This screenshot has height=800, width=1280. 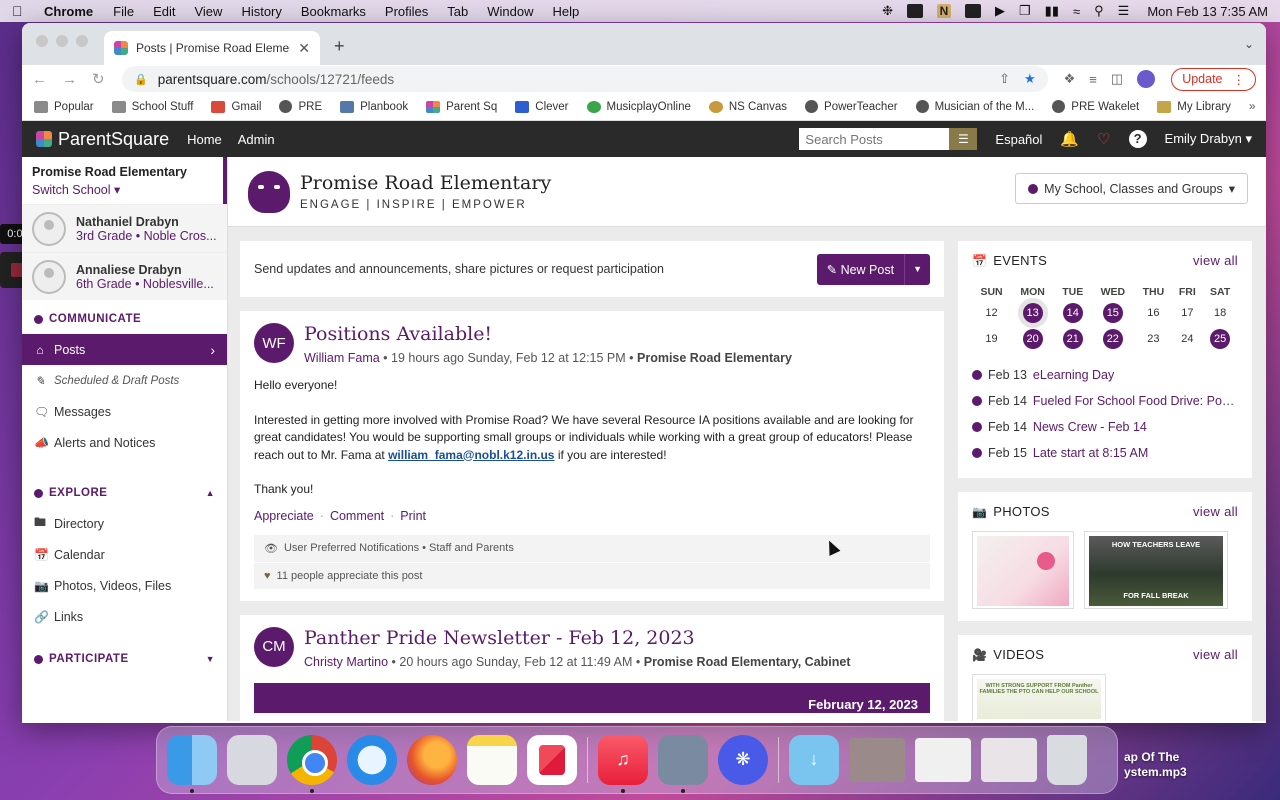 I want to click on author-avatar: CM, so click(x=274, y=646).